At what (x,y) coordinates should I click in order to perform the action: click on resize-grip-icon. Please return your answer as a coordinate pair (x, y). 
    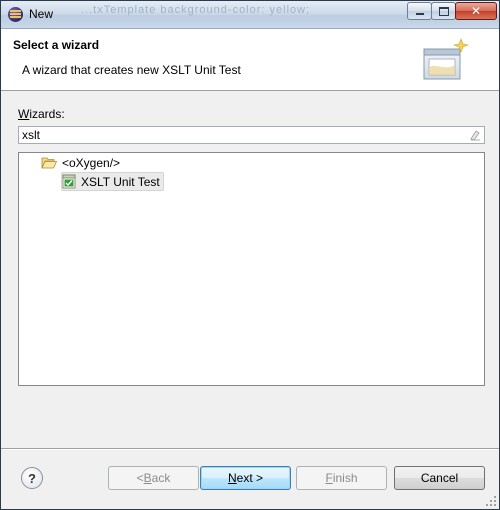
    Looking at the image, I should click on (491, 501).